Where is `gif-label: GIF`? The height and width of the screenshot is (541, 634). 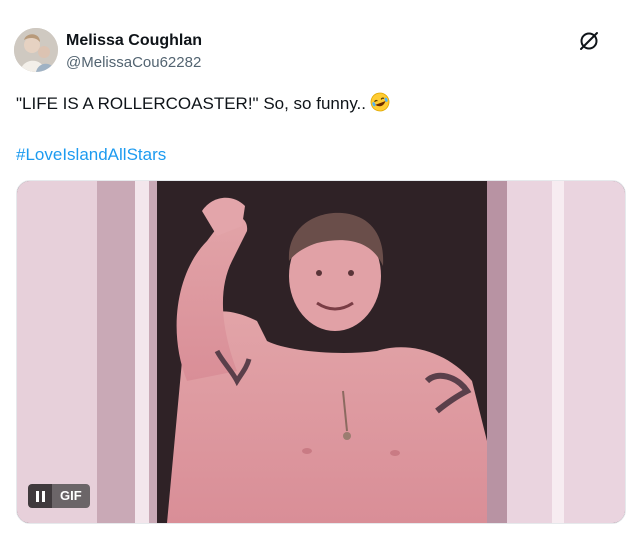 gif-label: GIF is located at coordinates (71, 496).